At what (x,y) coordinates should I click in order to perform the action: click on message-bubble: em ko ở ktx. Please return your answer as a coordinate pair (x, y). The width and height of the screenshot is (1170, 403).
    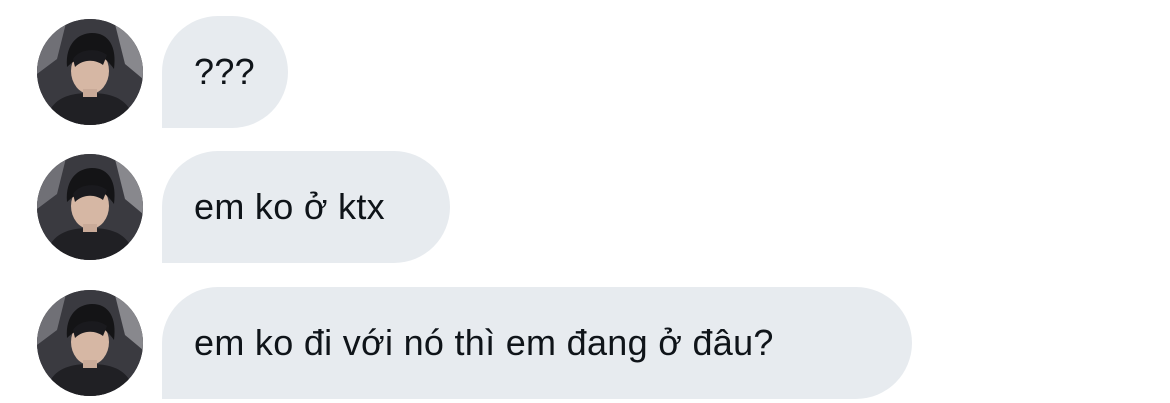
    Looking at the image, I should click on (306, 207).